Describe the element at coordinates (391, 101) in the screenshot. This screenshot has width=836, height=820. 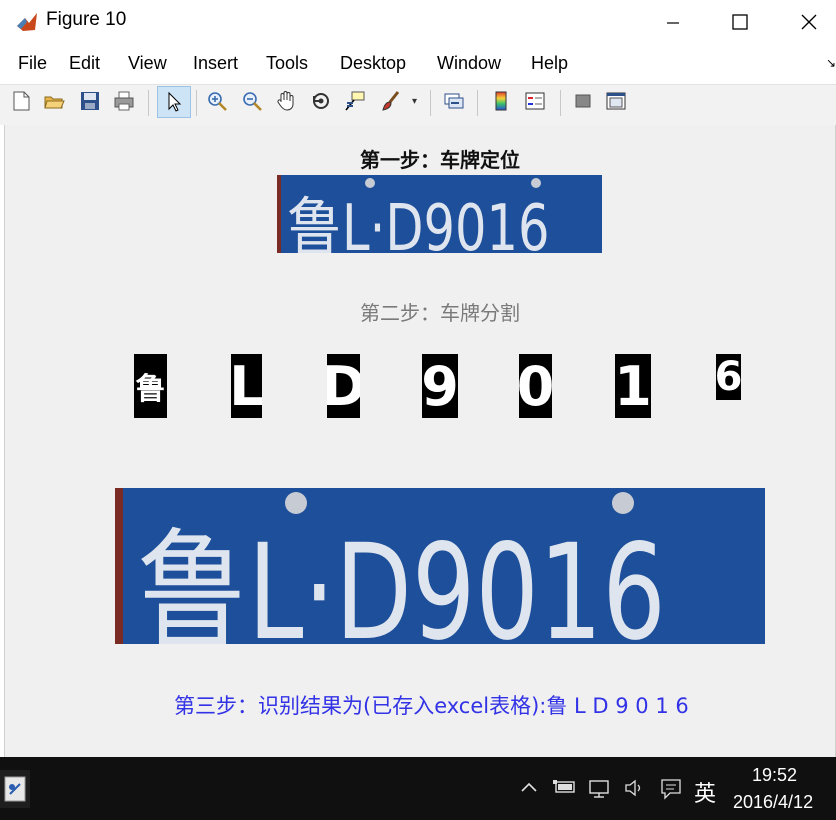
I see `brush-icon` at that location.